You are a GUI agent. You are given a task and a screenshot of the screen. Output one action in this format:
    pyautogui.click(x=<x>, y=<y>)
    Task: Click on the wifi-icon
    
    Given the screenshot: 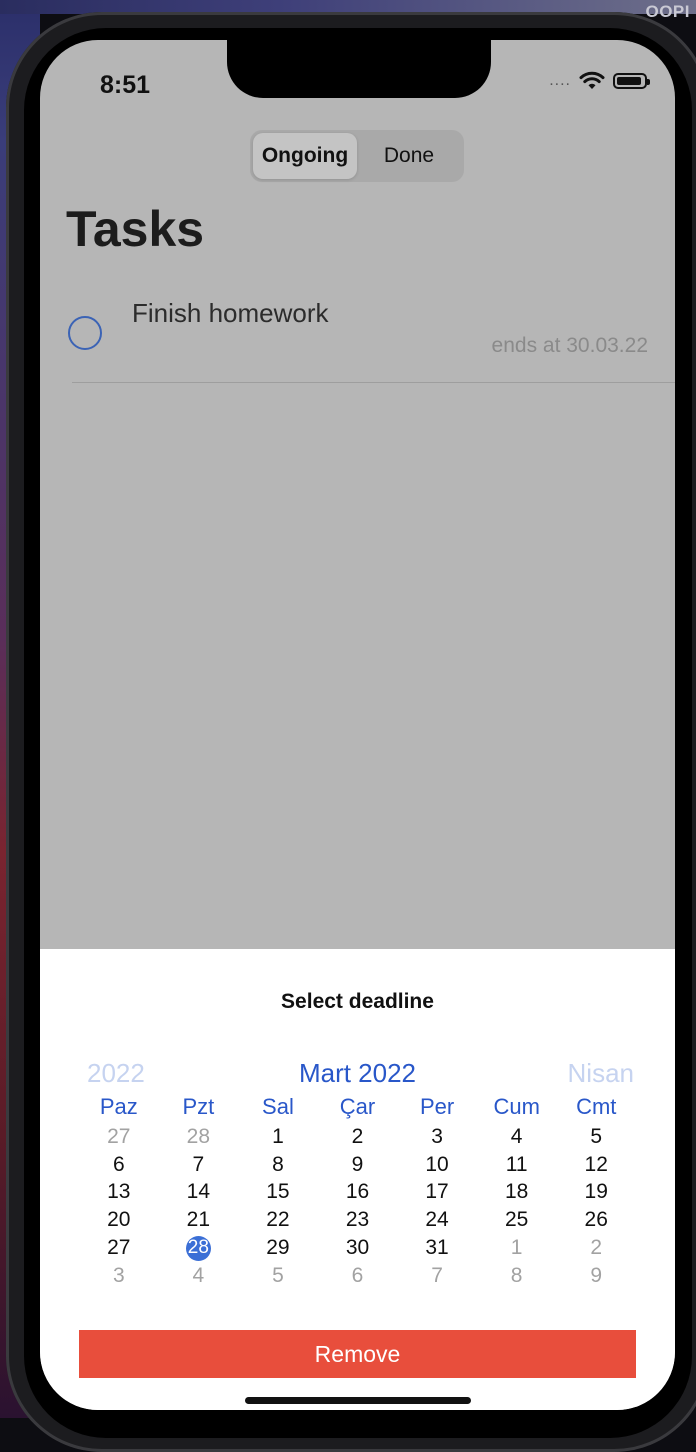 What is the action you would take?
    pyautogui.click(x=592, y=80)
    